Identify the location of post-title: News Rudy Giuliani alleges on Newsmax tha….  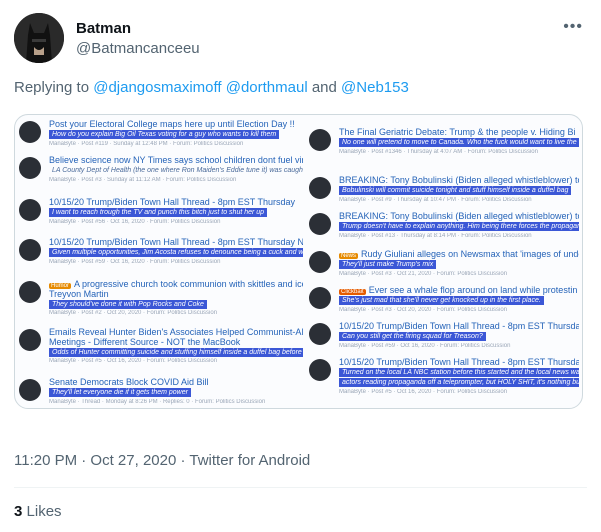
(459, 254).